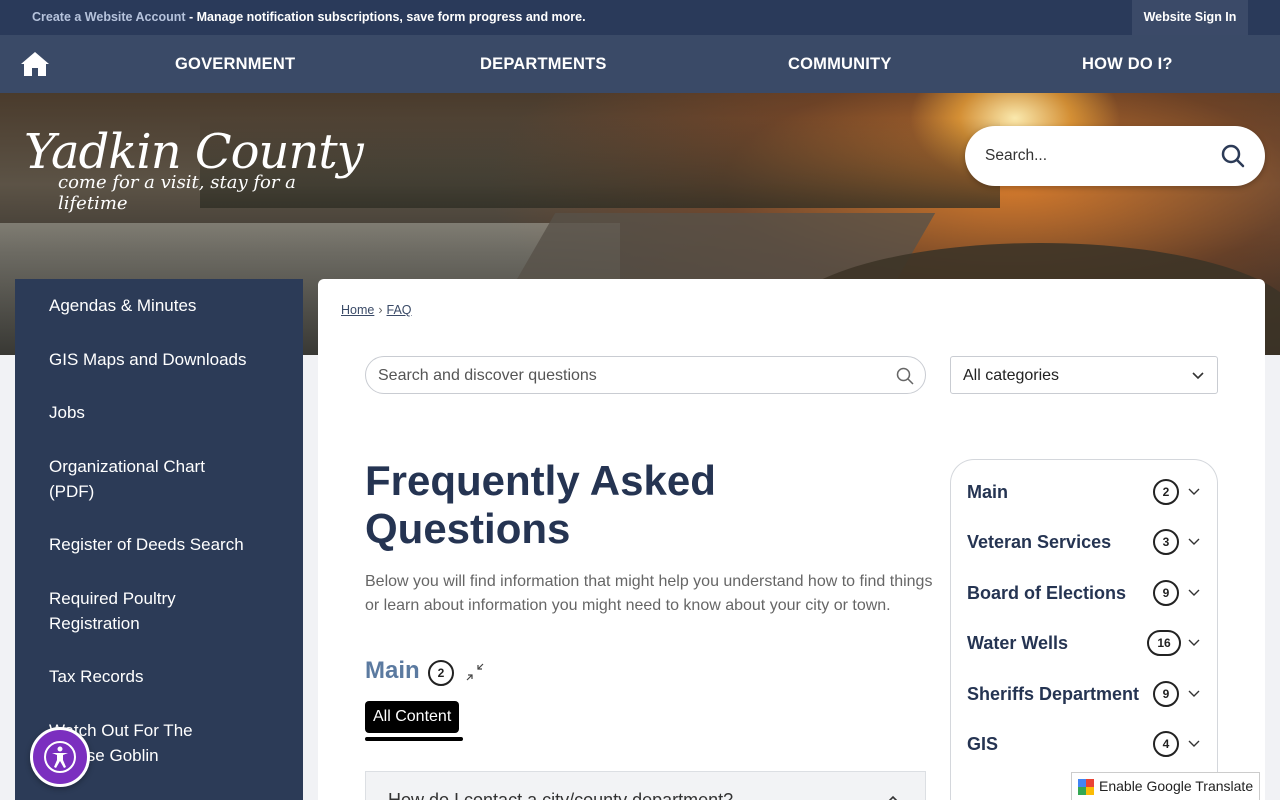 Image resolution: width=1280 pixels, height=800 pixels. What do you see at coordinates (194, 152) in the screenshot?
I see `logo-title: Yadkin County` at bounding box center [194, 152].